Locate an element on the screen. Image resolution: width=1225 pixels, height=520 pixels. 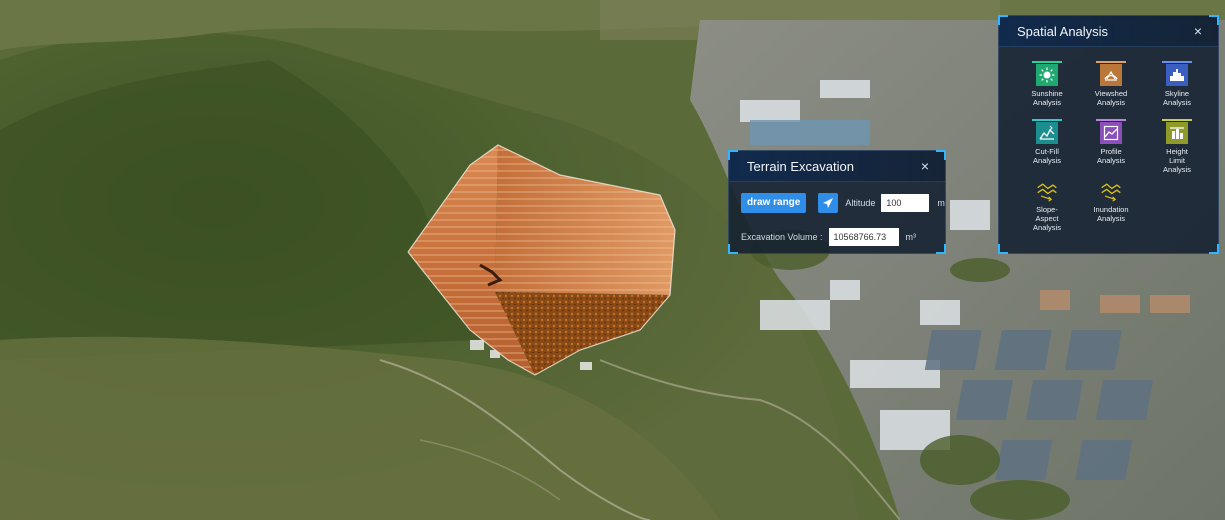
cut-fill-icon is located at coordinates (1047, 131).